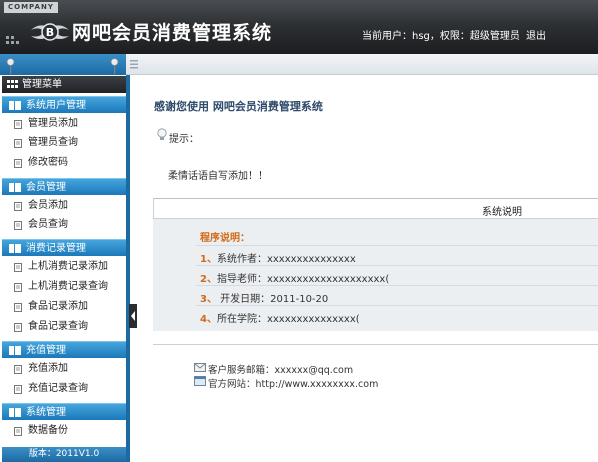 The width and height of the screenshot is (598, 462). I want to click on grip-icon, so click(134, 64).